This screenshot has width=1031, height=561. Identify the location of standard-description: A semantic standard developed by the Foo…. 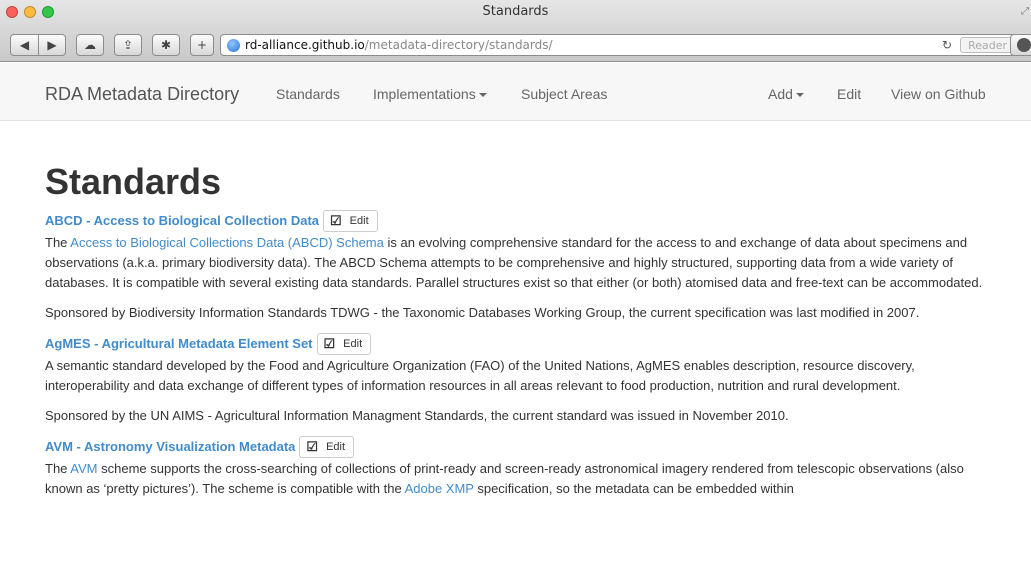
(480, 375).